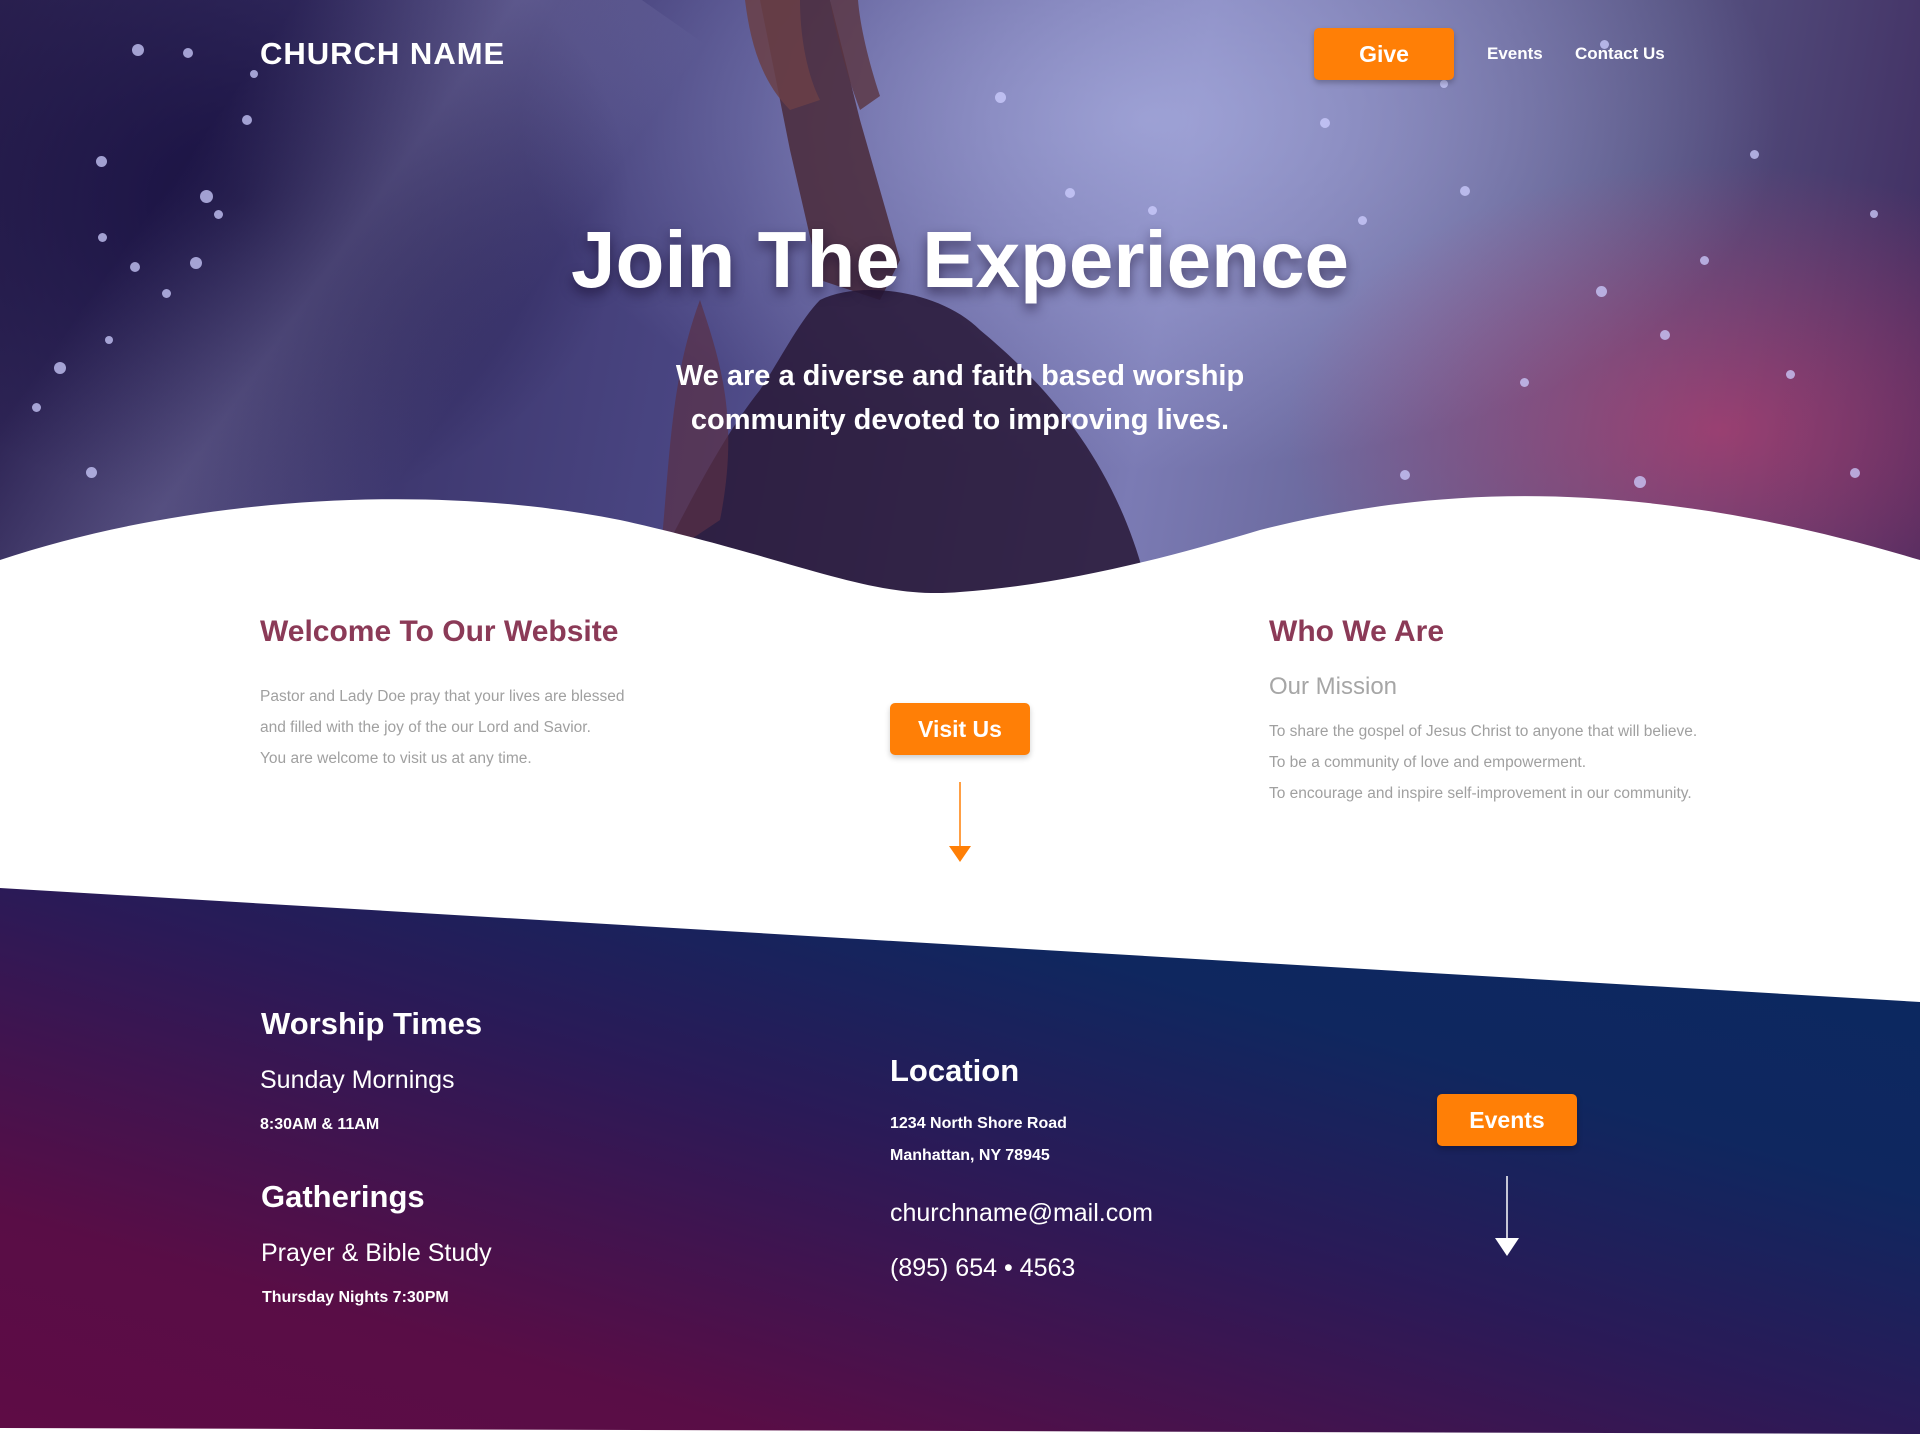 The width and height of the screenshot is (1920, 1440). I want to click on address-line-2: Manhattan, NY 78945, so click(970, 1155).